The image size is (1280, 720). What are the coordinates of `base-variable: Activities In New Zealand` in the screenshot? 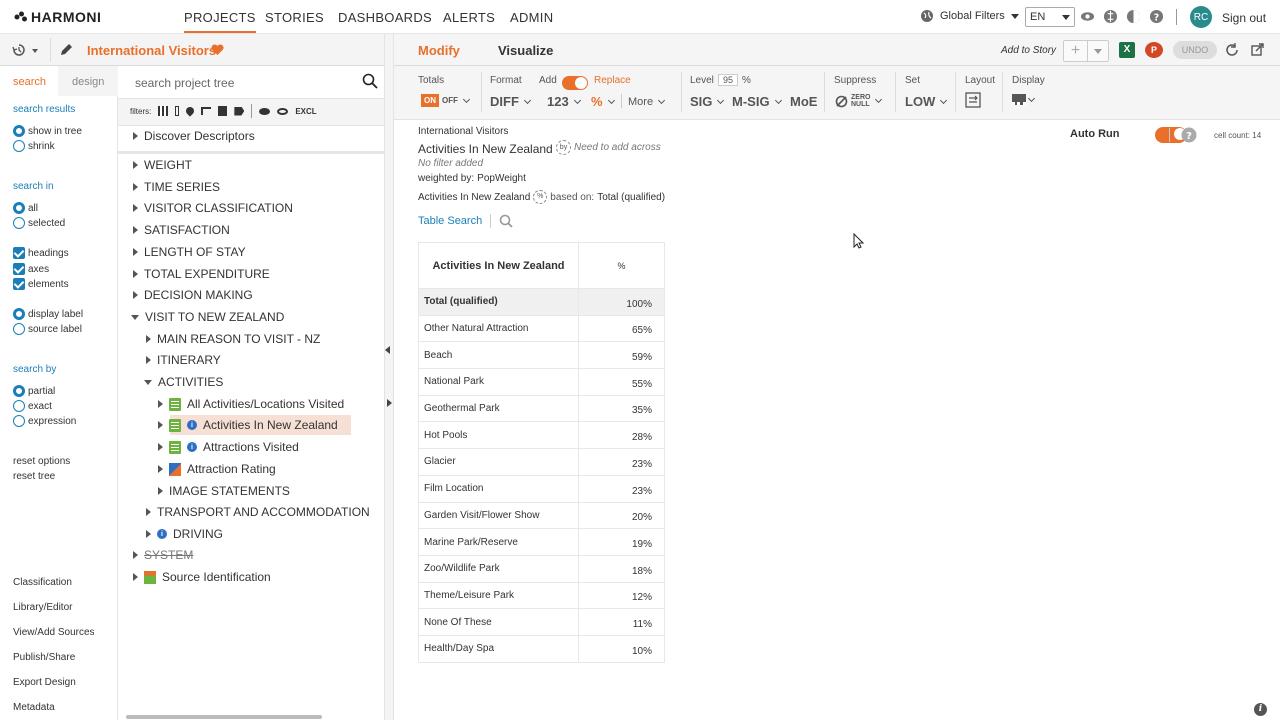 It's located at (474, 197).